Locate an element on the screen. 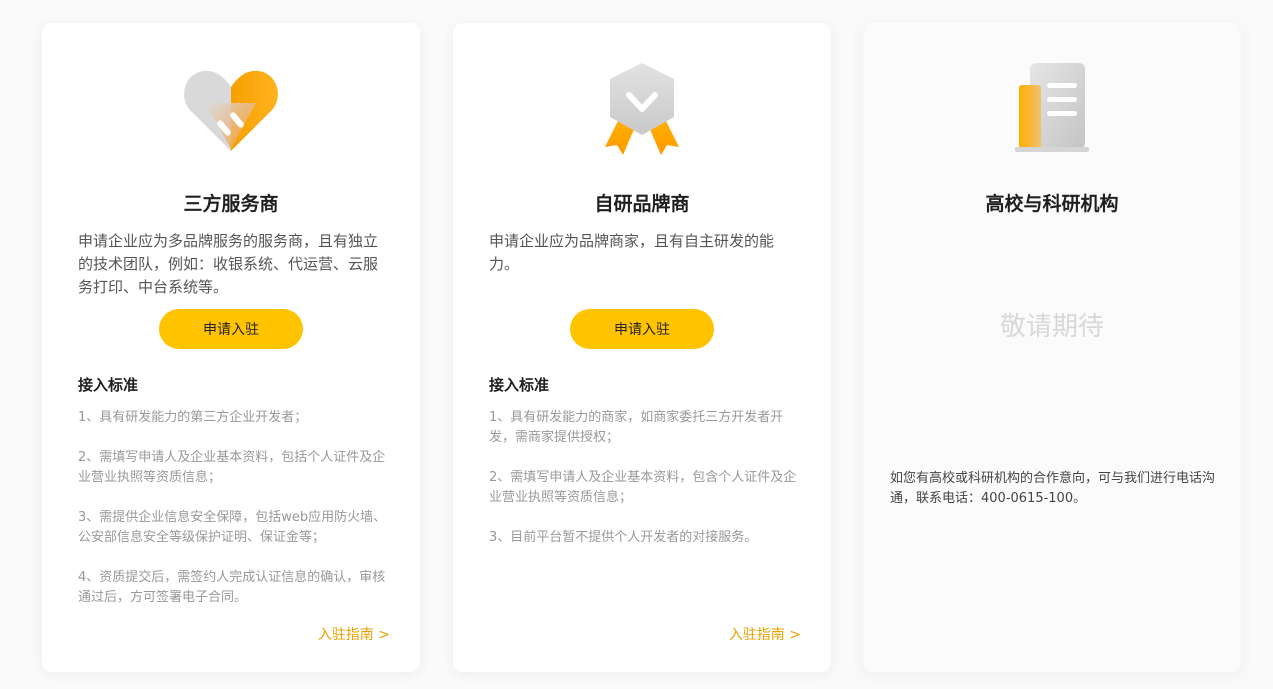  award-badge-icon is located at coordinates (642, 109).